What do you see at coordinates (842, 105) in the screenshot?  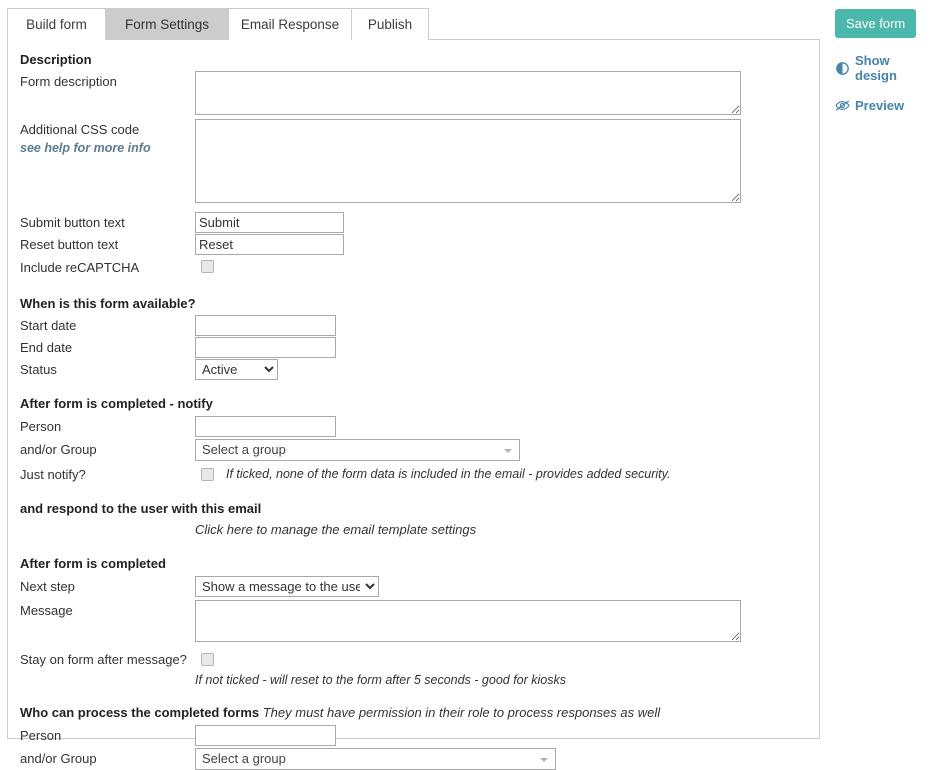 I see `eye-slash-icon` at bounding box center [842, 105].